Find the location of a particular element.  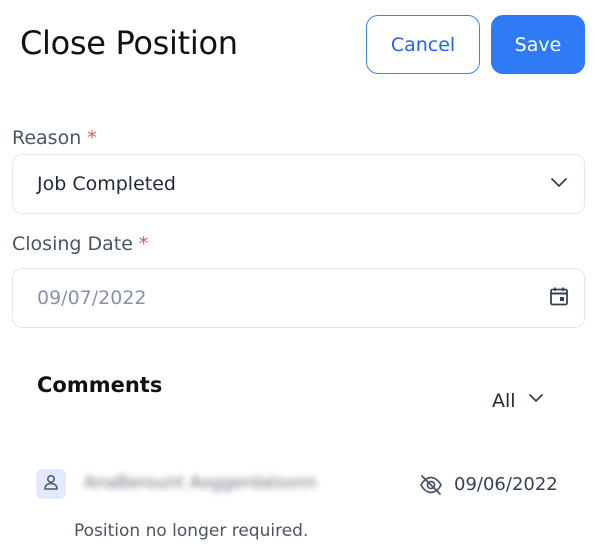

avatar is located at coordinates (51, 484).